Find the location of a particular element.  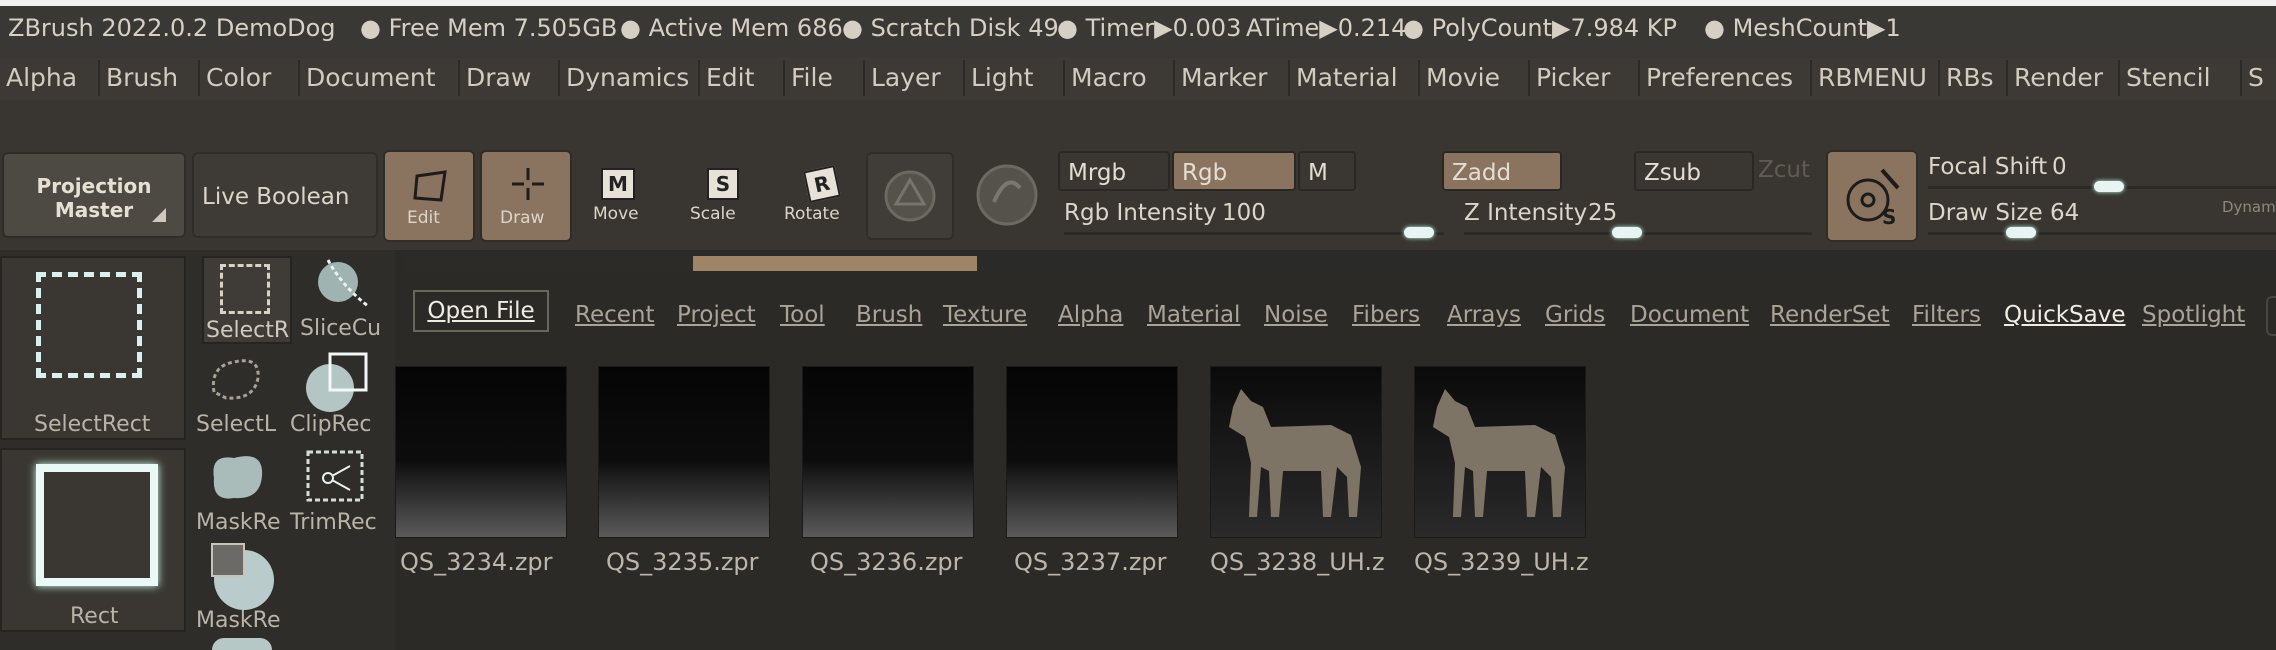

tab-filters: Filters is located at coordinates (1946, 315).